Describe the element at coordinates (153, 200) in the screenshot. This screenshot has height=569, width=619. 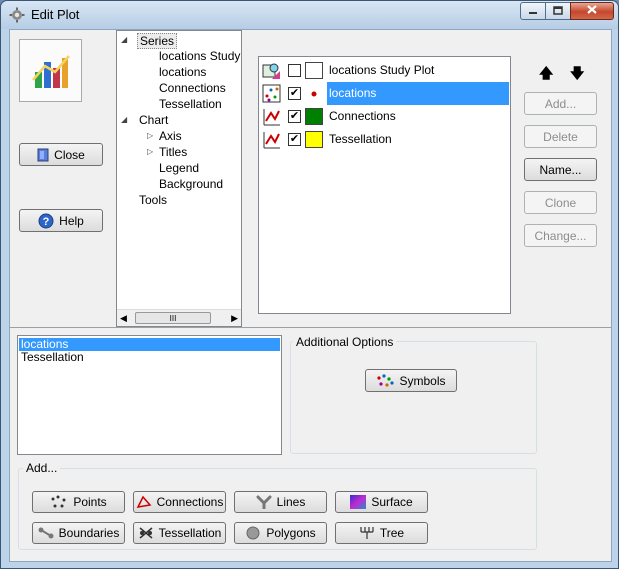
I see `tree-node-tools: Tools` at that location.